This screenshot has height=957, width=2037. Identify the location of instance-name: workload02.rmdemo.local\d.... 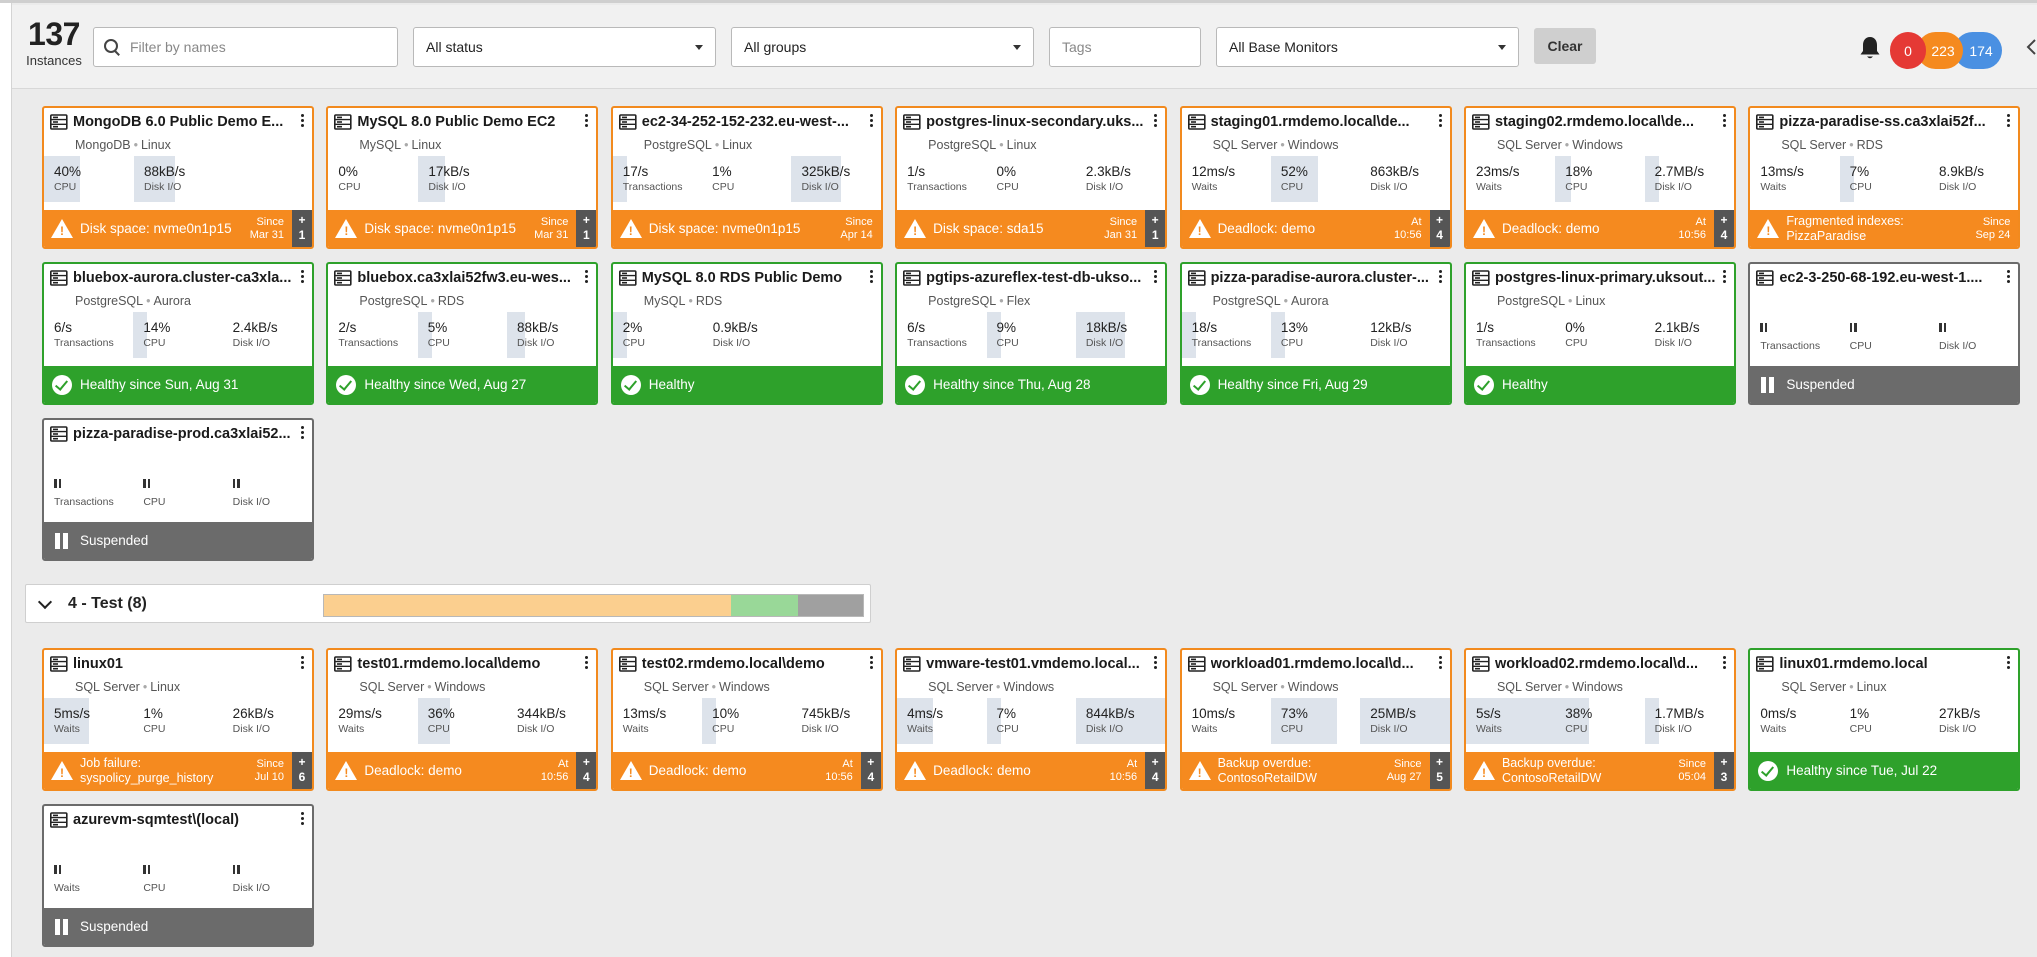
(1596, 664).